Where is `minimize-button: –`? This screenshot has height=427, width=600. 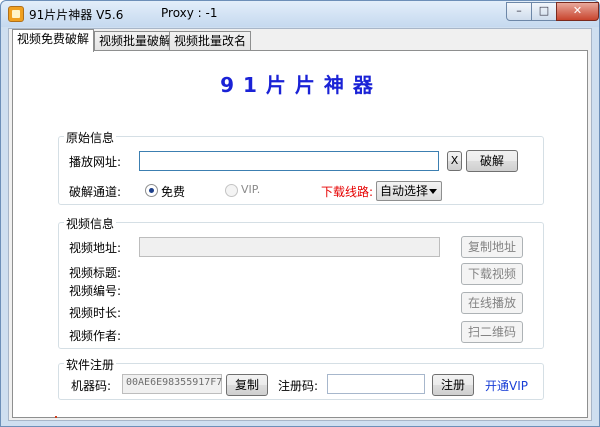
minimize-button: – is located at coordinates (519, 11).